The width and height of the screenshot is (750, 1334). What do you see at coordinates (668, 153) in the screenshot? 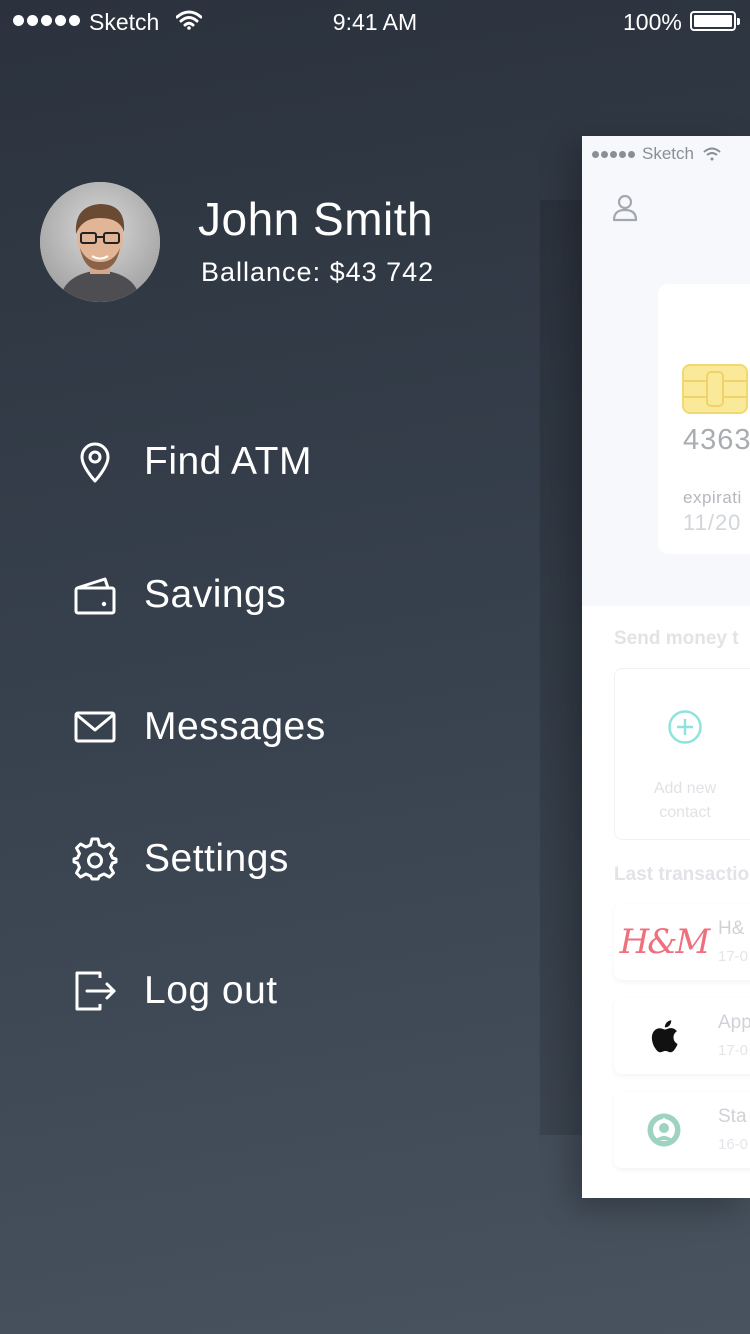
I see `preview-carrier: Sketch` at bounding box center [668, 153].